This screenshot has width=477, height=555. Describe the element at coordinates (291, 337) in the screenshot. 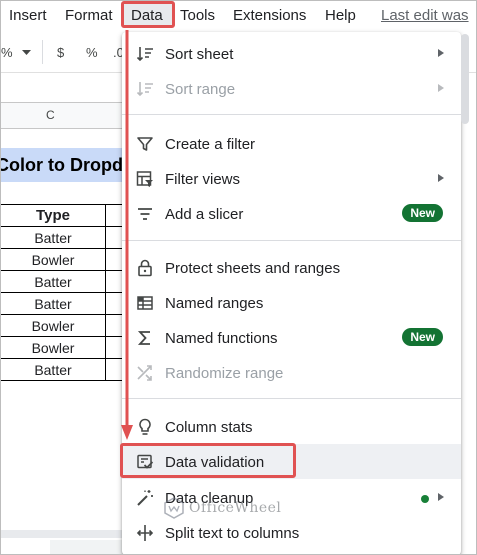

I see `menu-item-named-functions: Named functions New` at that location.